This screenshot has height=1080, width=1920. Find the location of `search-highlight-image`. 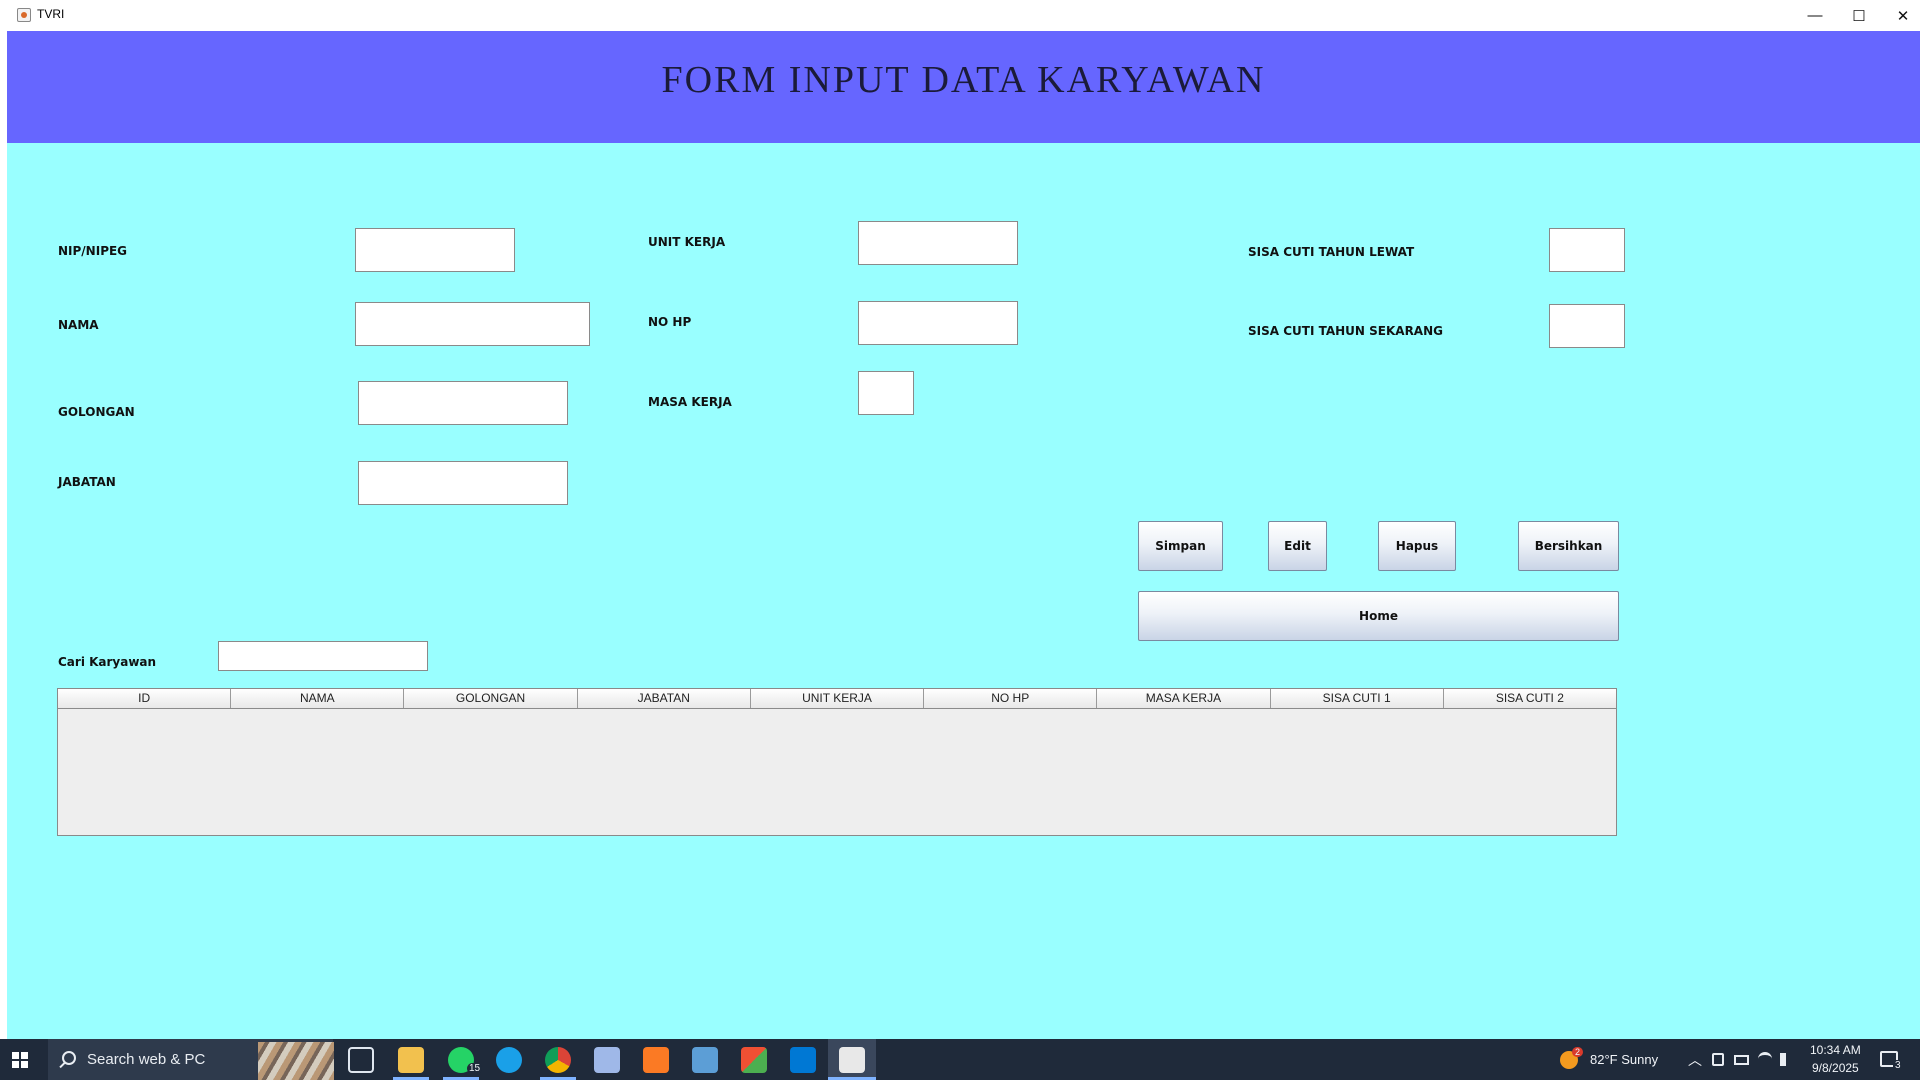

search-highlight-image is located at coordinates (296, 1061).